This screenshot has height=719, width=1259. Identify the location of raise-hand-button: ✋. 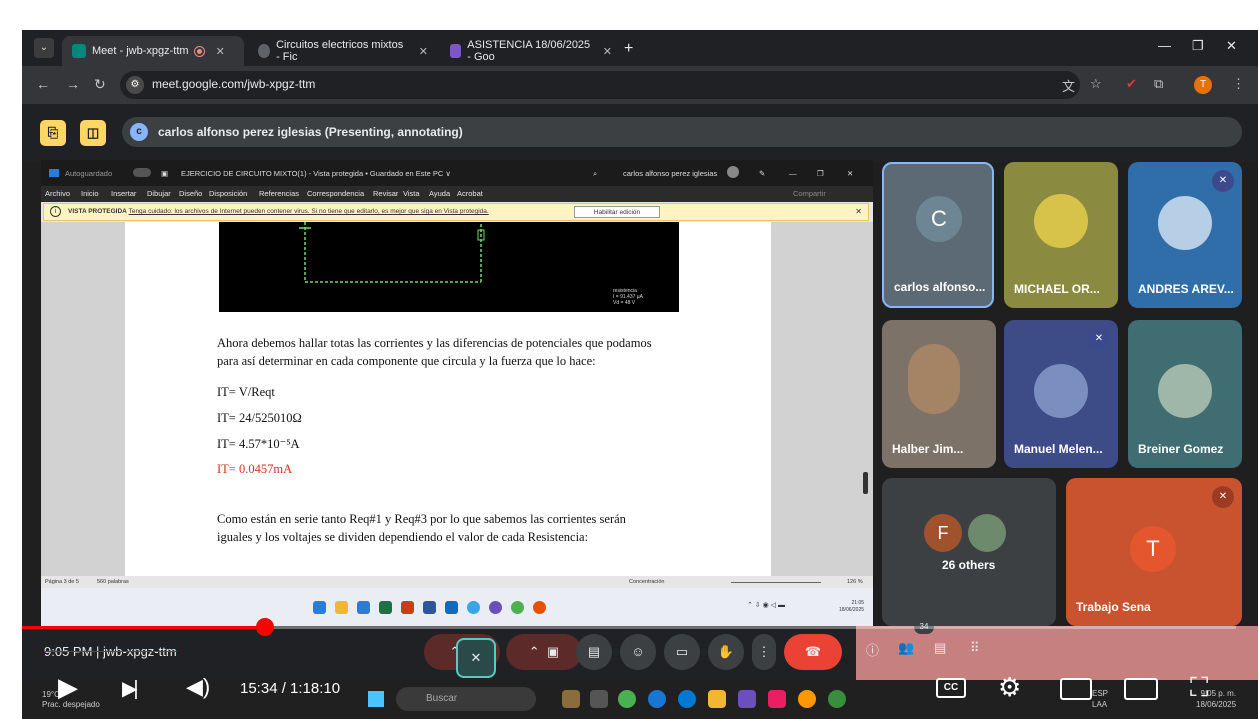
(726, 652).